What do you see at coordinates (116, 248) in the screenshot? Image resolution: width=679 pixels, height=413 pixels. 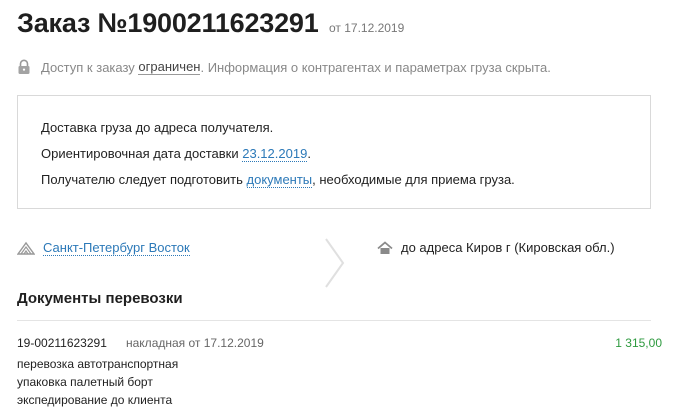 I see `origin-terminal-link: Санкт-Петербург Восток` at bounding box center [116, 248].